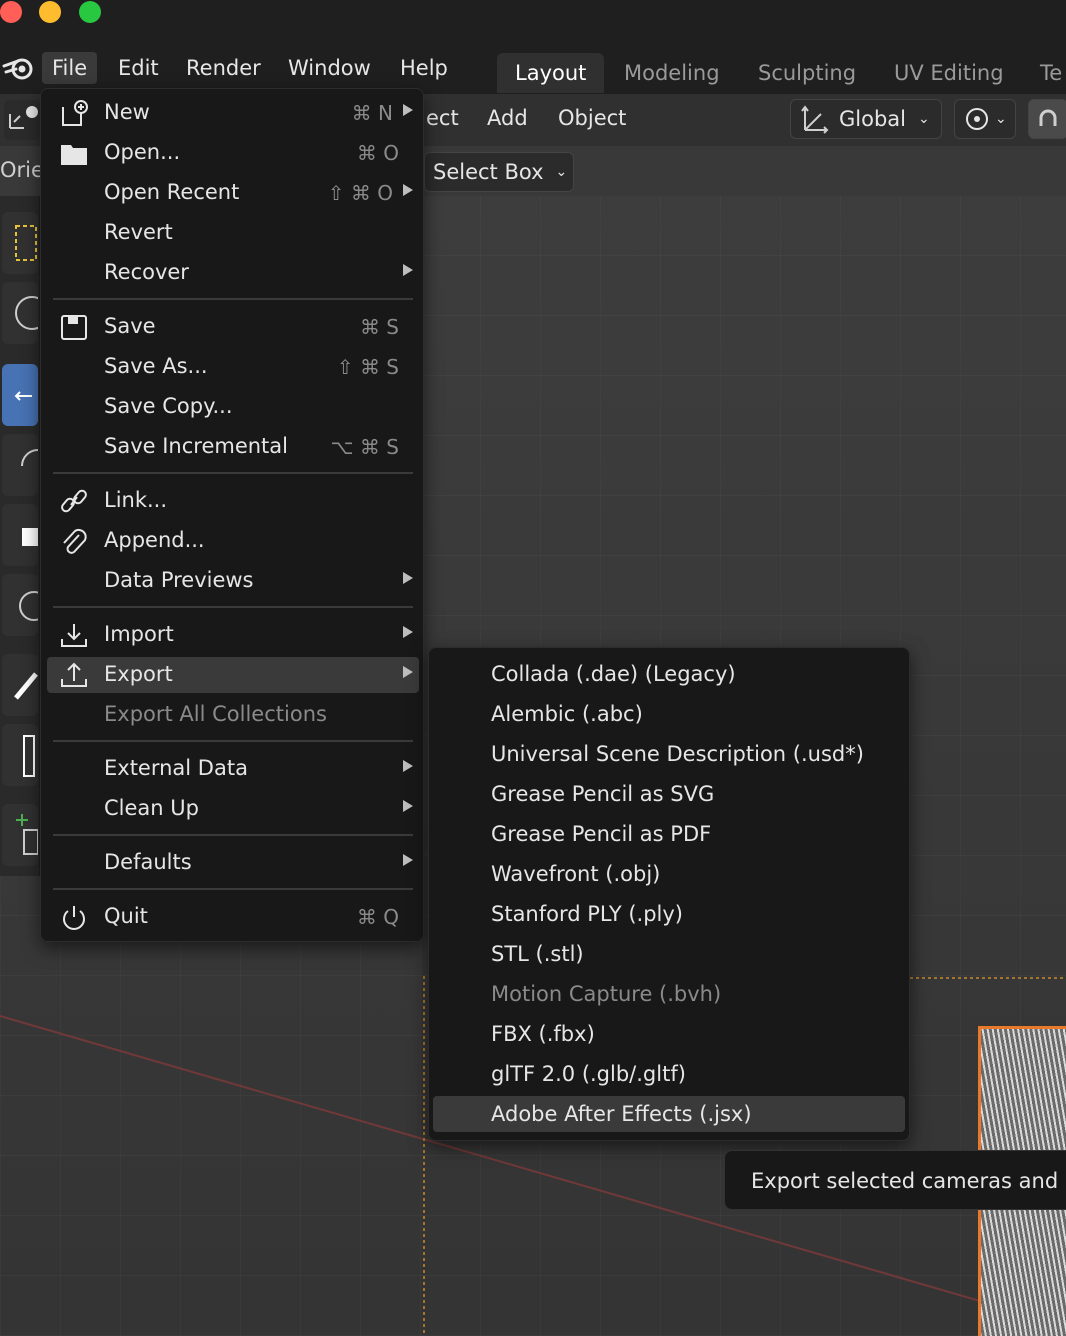 The height and width of the screenshot is (1336, 1066). Describe the element at coordinates (20, 535) in the screenshot. I see `scale-tool` at that location.